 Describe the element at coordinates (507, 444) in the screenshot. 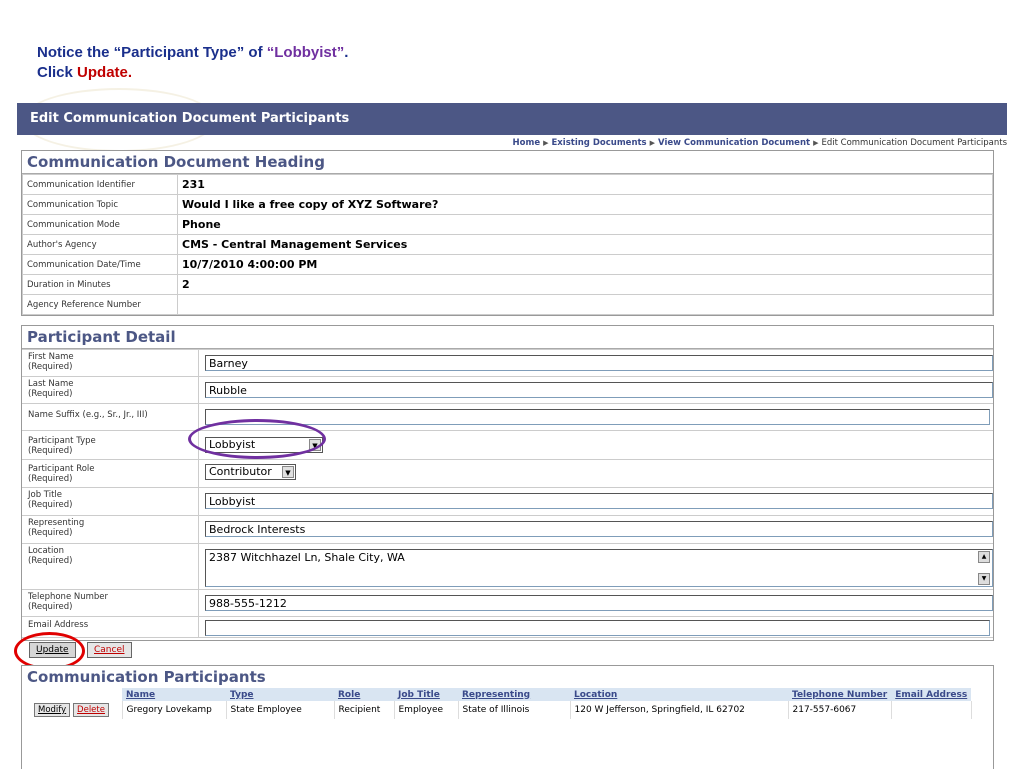

I see `participant-type-row: Participant Type (Required) Lobbyist ▼` at that location.